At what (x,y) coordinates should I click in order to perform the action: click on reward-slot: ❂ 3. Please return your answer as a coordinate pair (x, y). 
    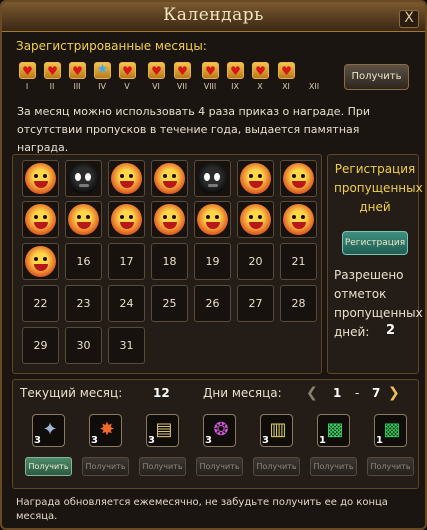
    Looking at the image, I should click on (219, 430).